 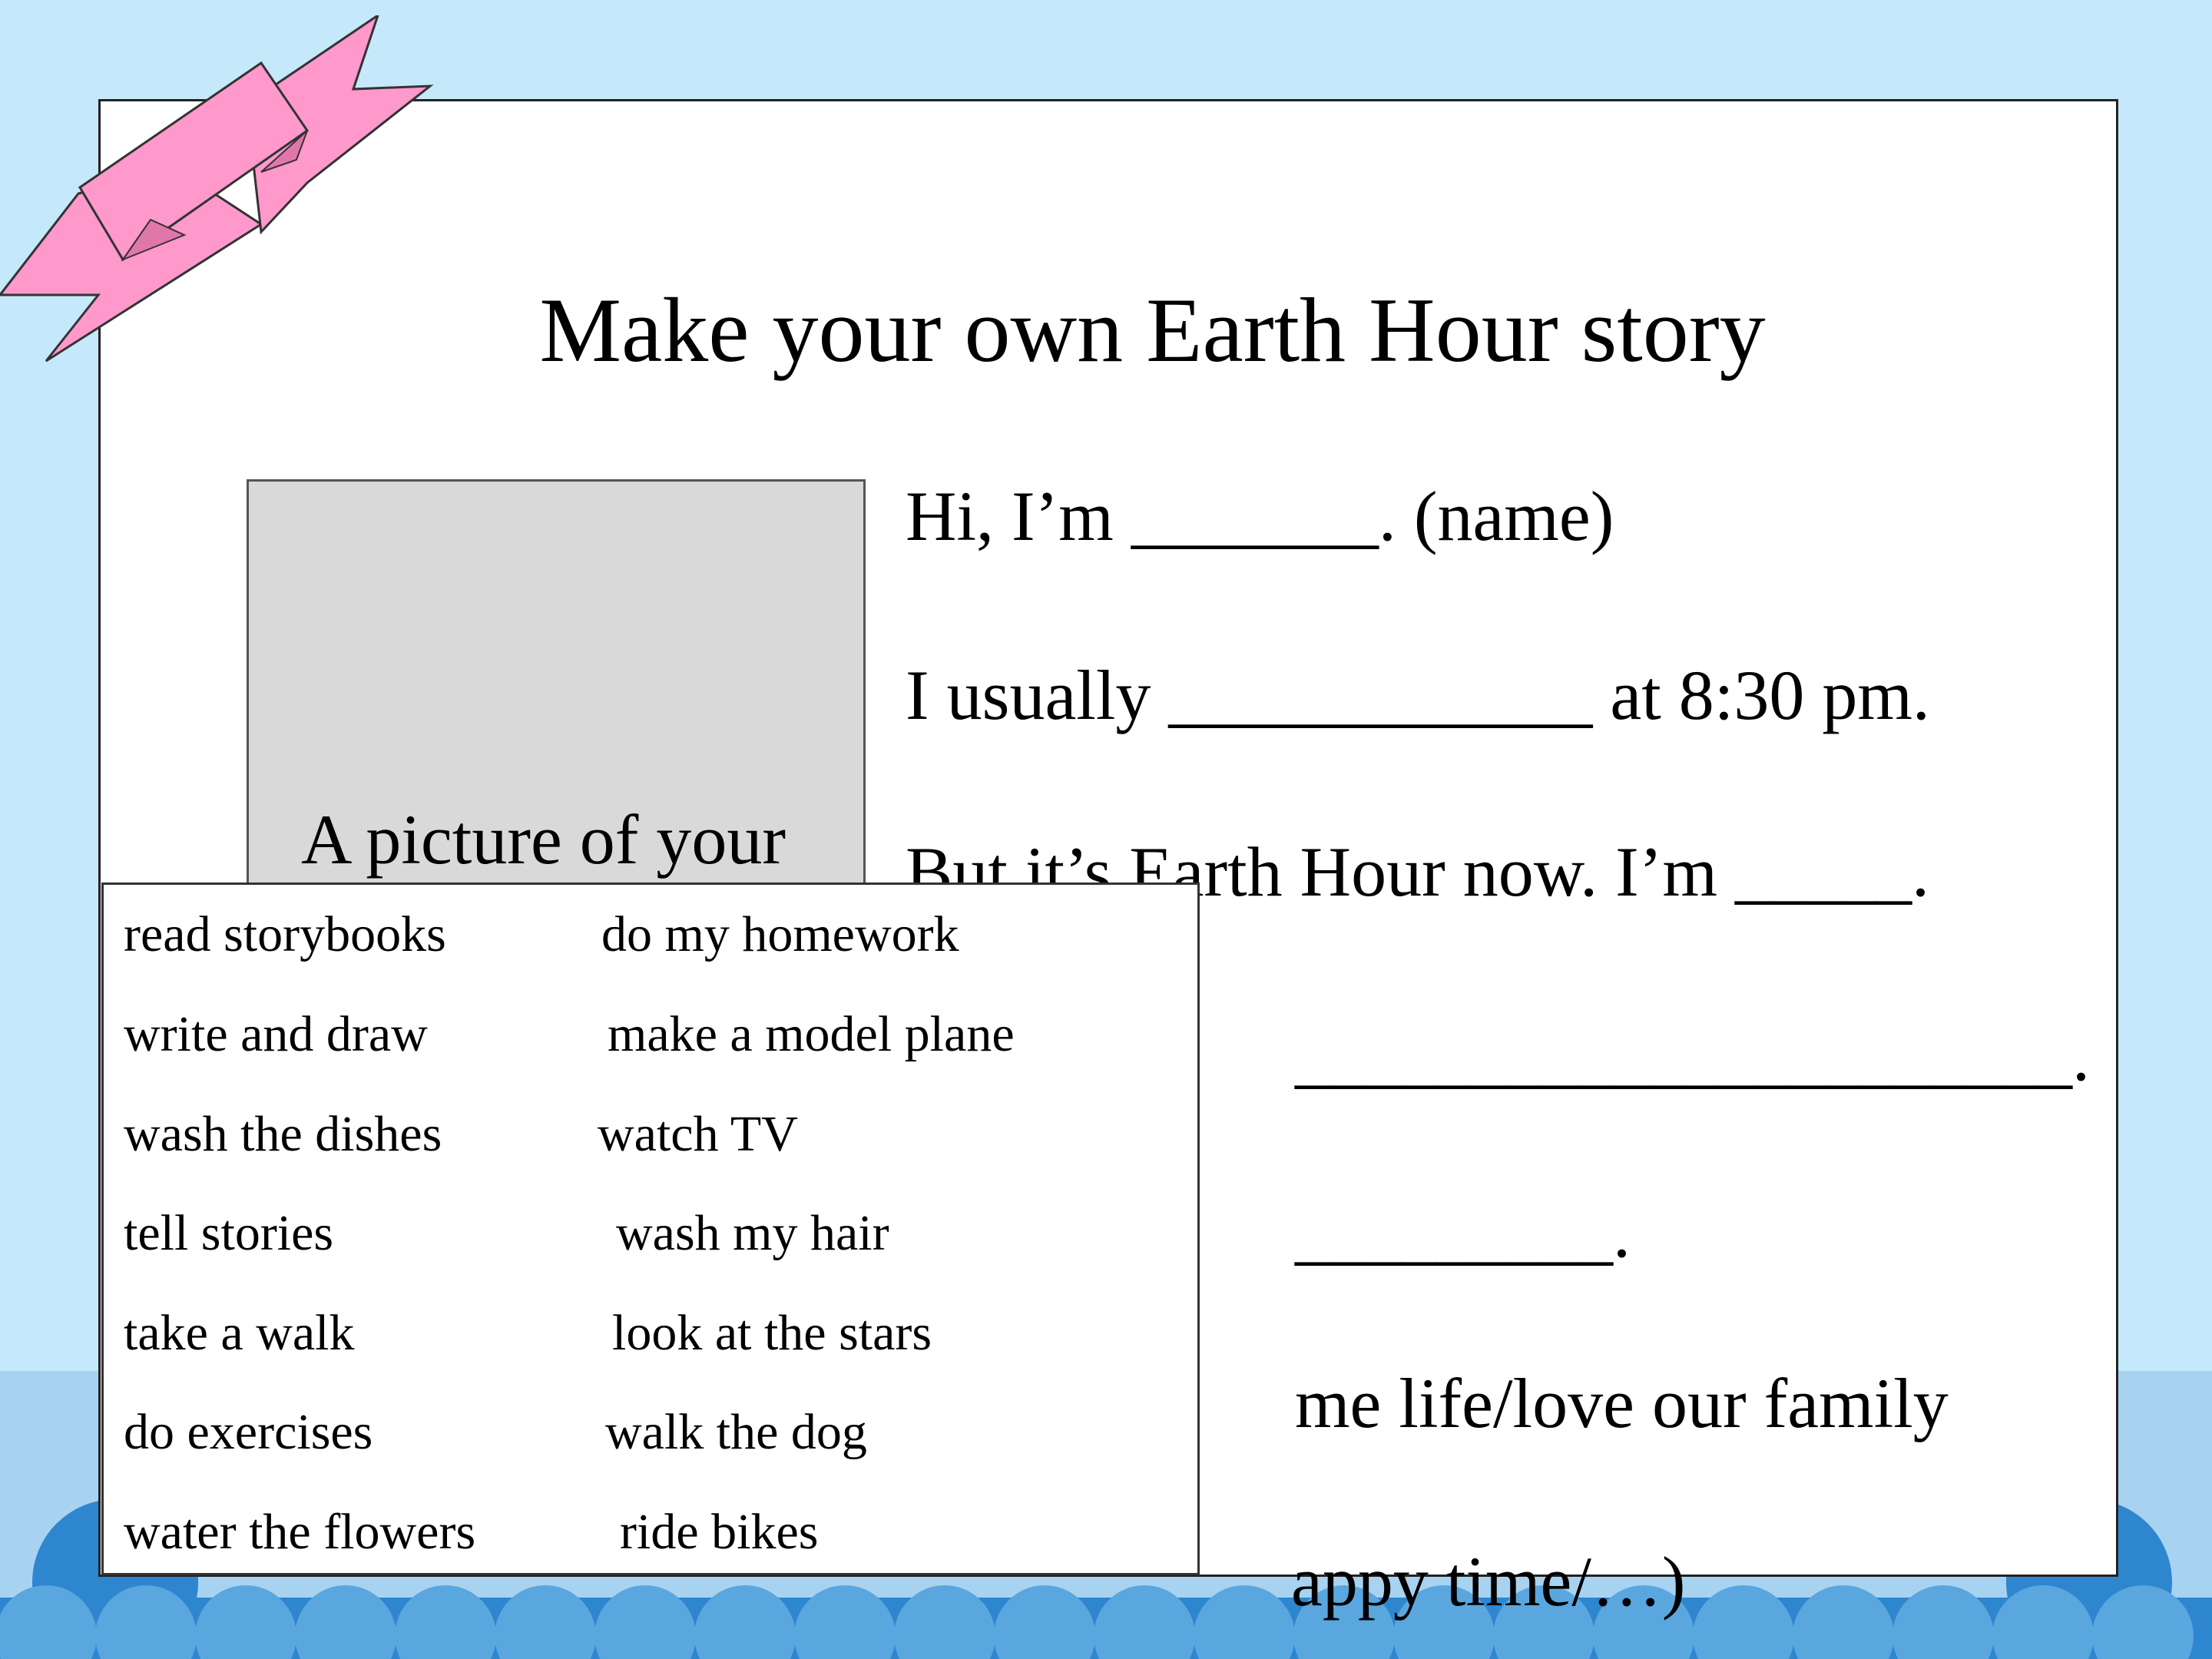 I want to click on word-bank-item: take a walk, so click(x=240, y=1333).